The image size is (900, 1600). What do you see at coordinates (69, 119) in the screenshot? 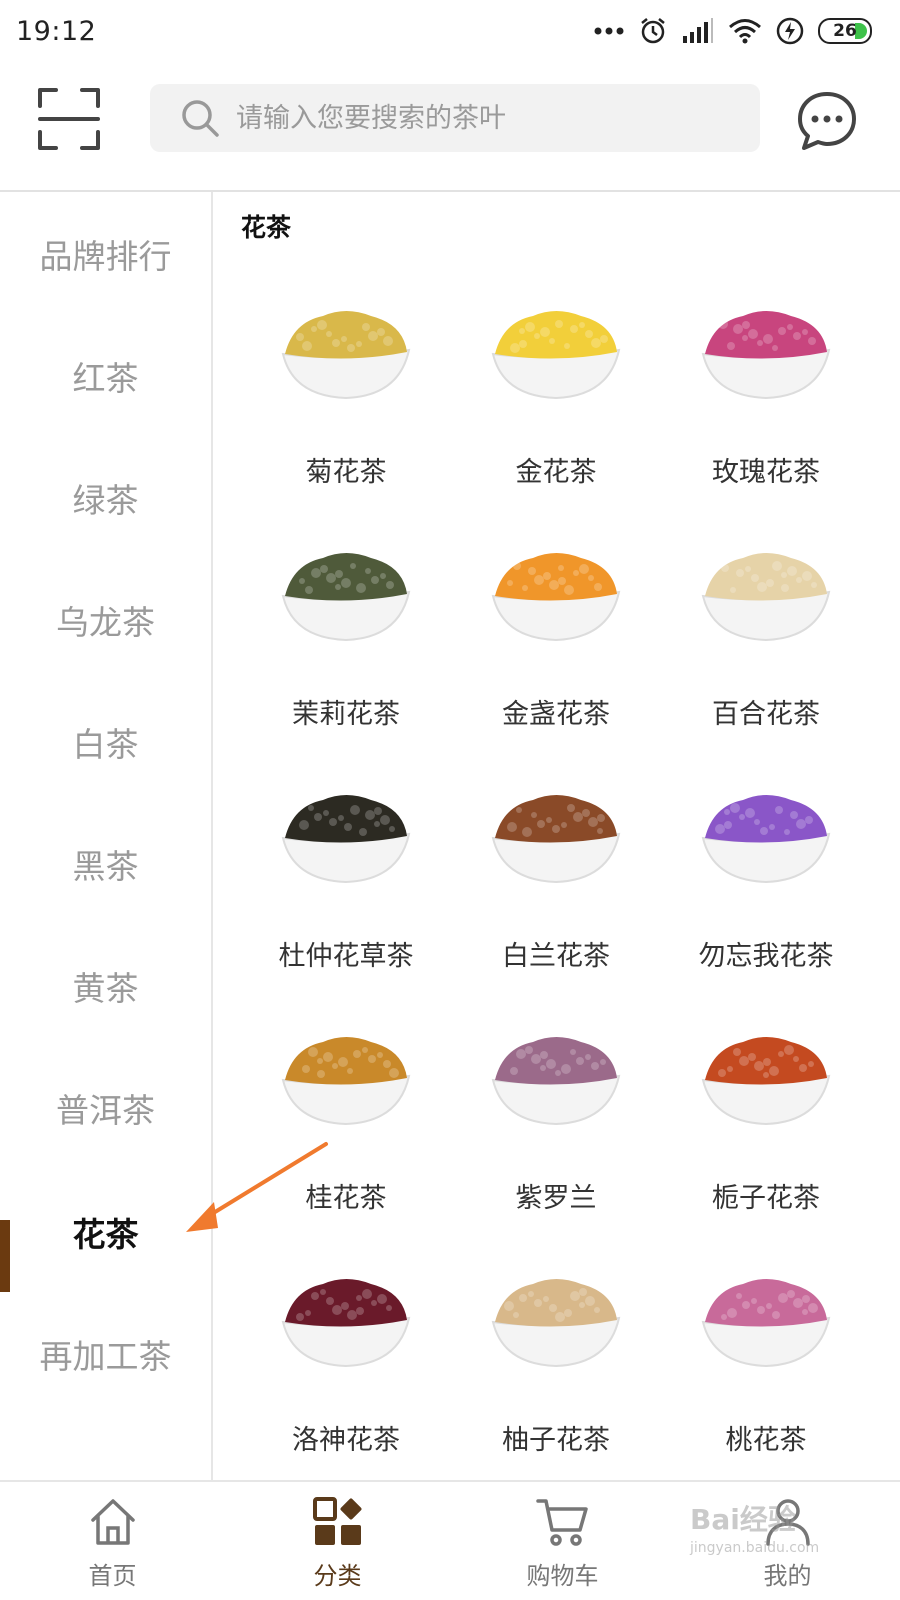
I see `scan-icon` at bounding box center [69, 119].